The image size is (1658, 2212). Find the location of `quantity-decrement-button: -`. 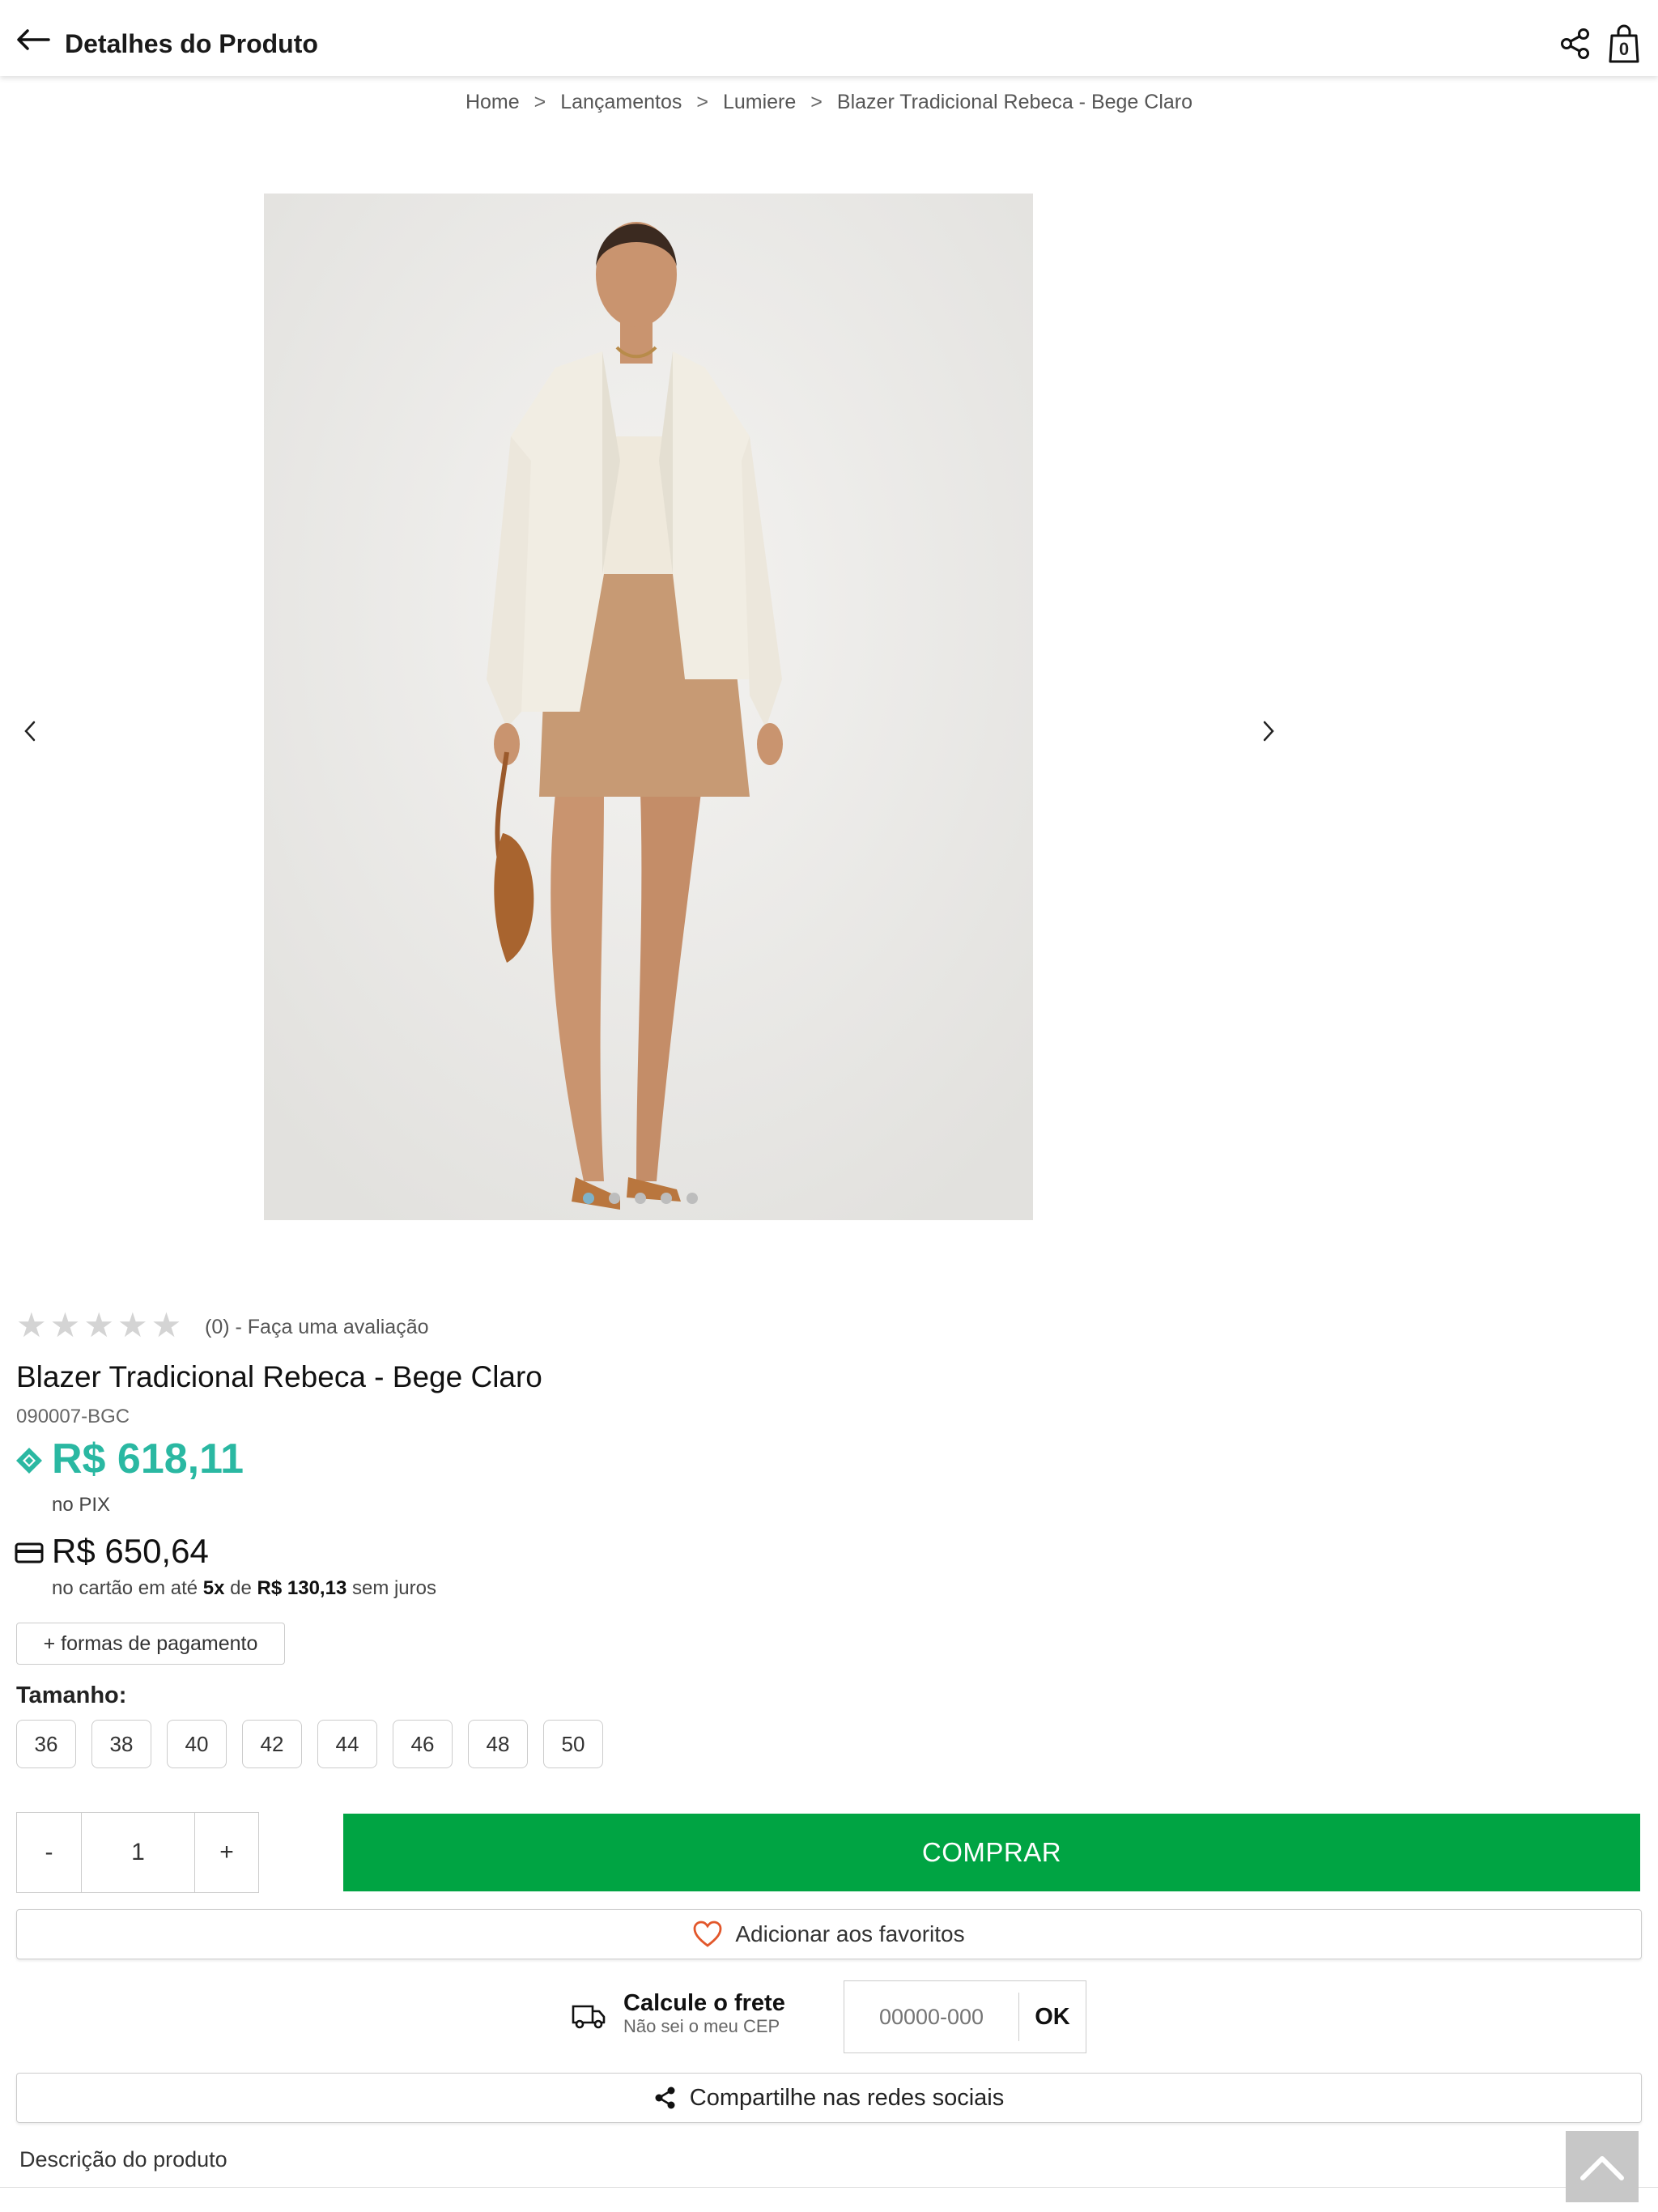

quantity-decrement-button: - is located at coordinates (49, 1853).